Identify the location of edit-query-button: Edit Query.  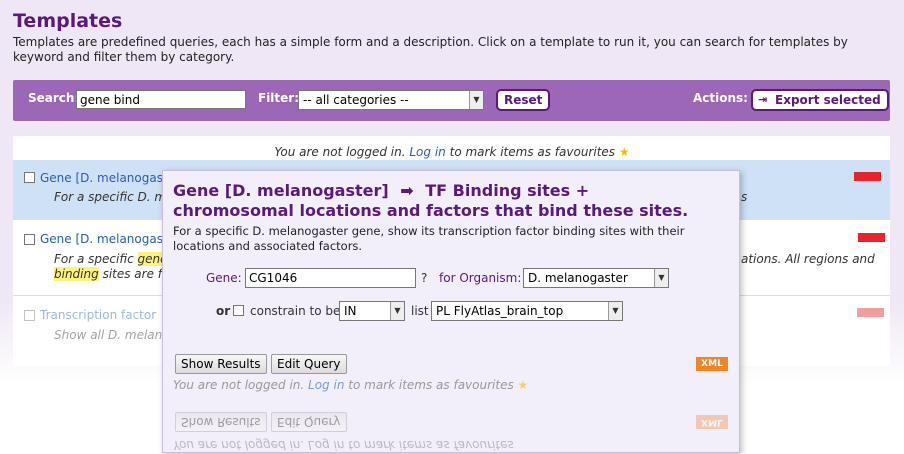
(309, 364).